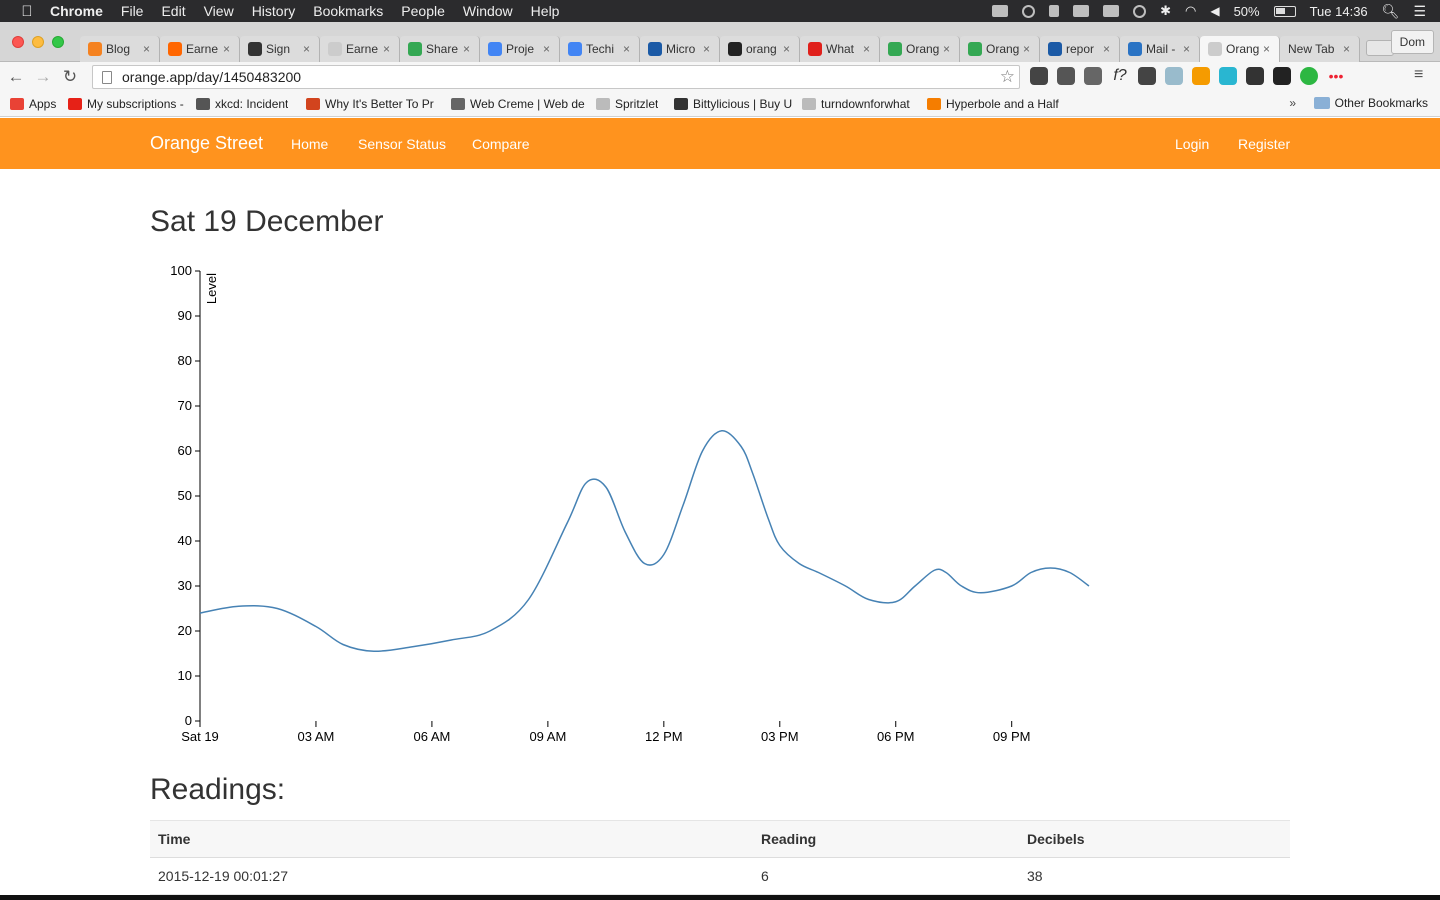  What do you see at coordinates (38, 42) in the screenshot?
I see `window-minimize-button` at bounding box center [38, 42].